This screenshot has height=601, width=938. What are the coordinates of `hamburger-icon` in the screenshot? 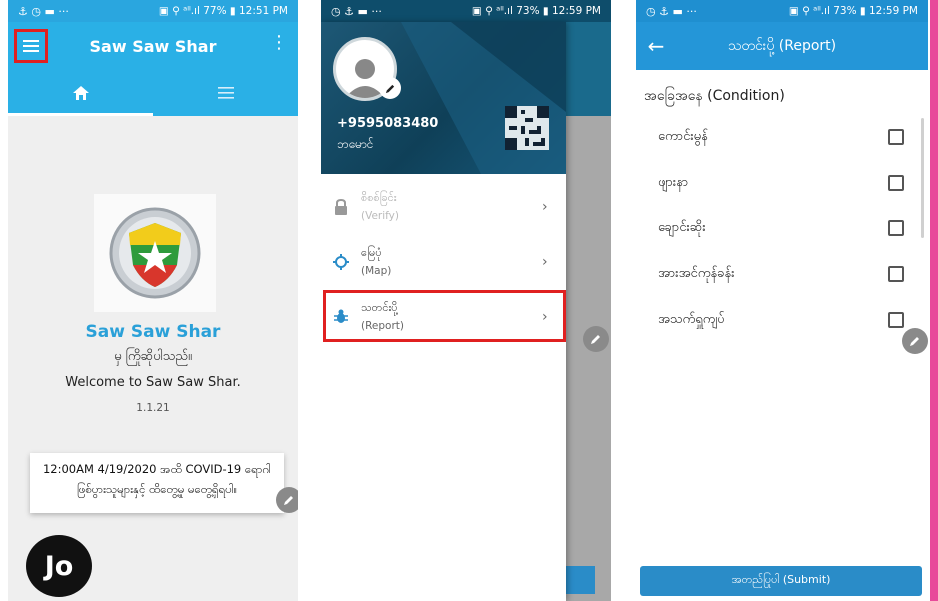 It's located at (31, 46).